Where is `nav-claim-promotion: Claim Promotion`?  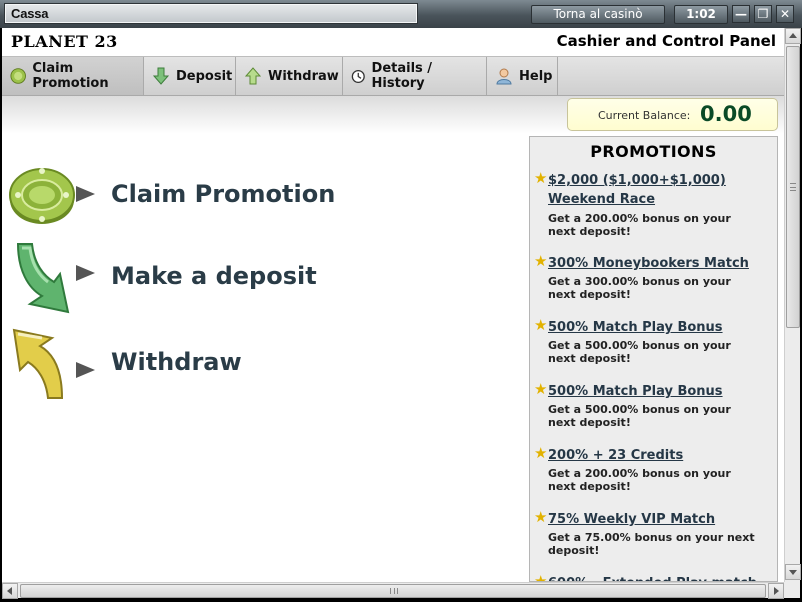
nav-claim-promotion: Claim Promotion is located at coordinates (73, 76).